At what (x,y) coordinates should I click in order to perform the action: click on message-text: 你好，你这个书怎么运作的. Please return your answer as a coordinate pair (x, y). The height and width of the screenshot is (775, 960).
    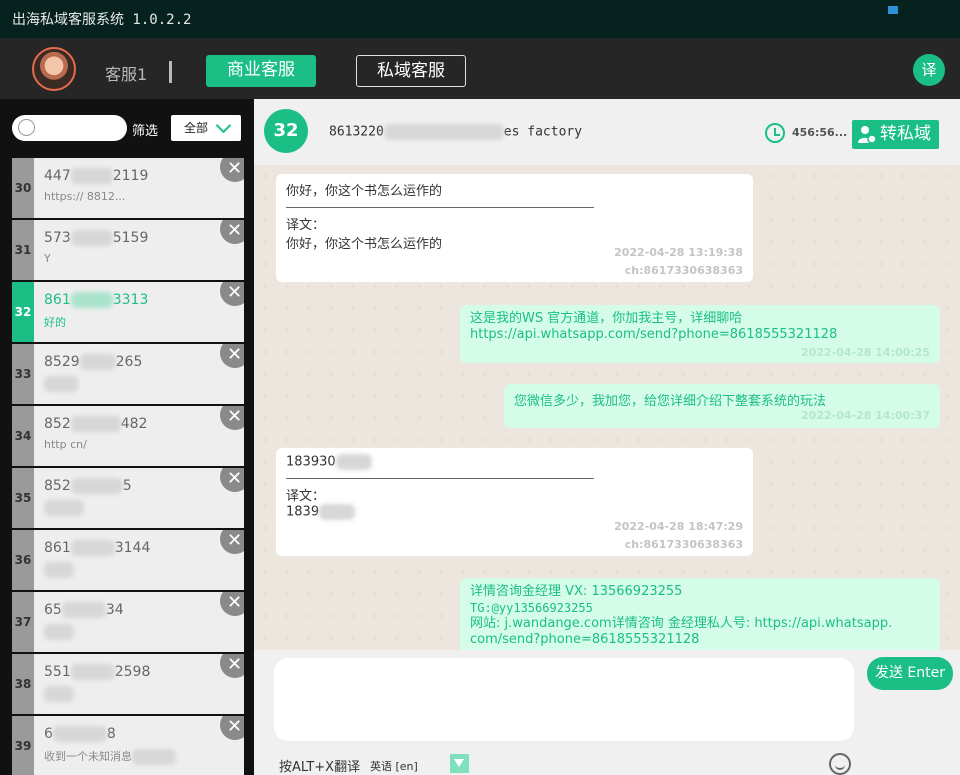
    Looking at the image, I should click on (364, 191).